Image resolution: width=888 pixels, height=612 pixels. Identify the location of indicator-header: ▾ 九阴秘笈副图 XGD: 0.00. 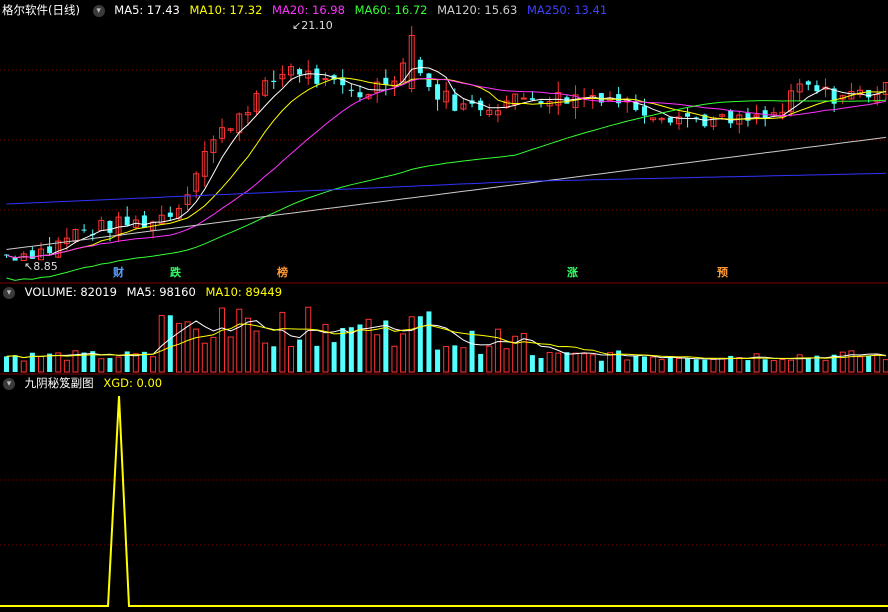
(84, 383).